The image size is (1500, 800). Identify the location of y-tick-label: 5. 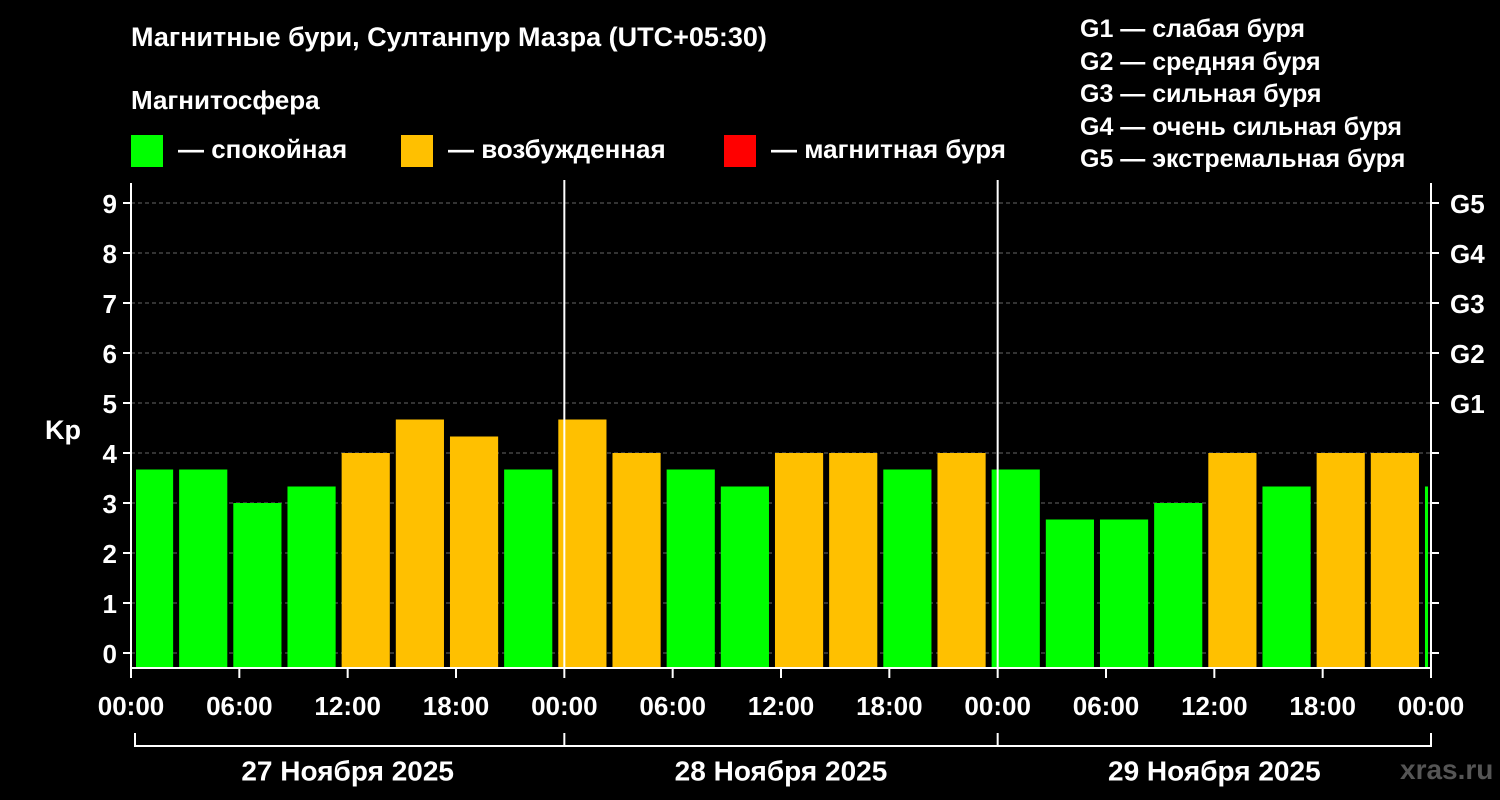
(110, 404).